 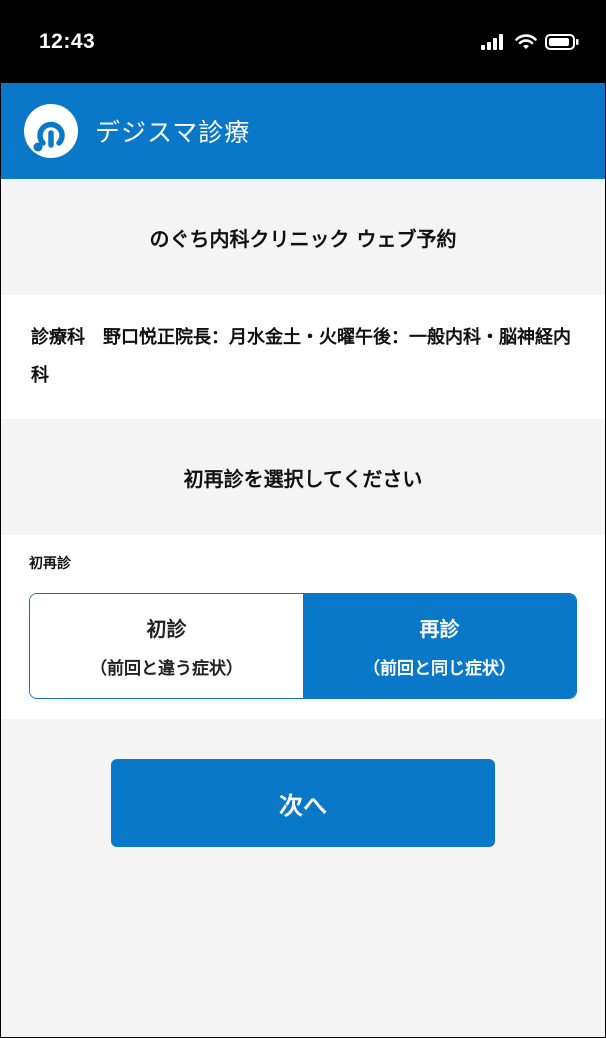 I want to click on system-icons, so click(x=530, y=42).